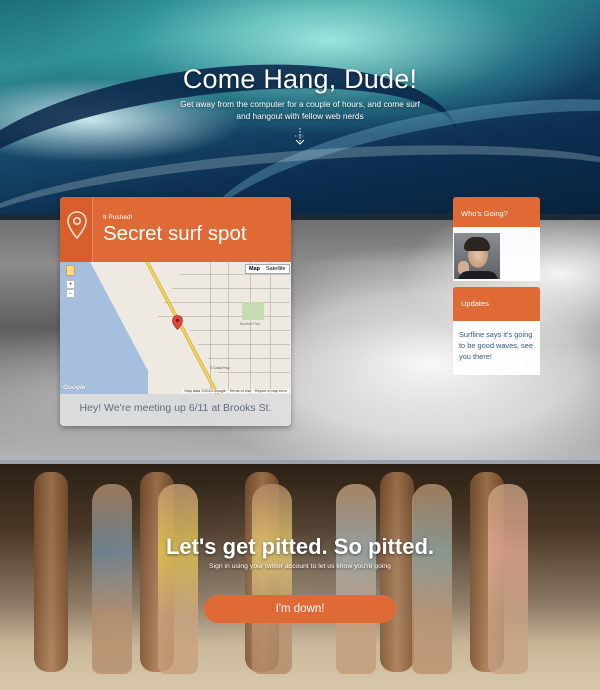 Image resolution: width=600 pixels, height=690 pixels. Describe the element at coordinates (175, 408) in the screenshot. I see `event-card-footer: Hey! We're meeting up 6/11 at Brooks St.` at that location.